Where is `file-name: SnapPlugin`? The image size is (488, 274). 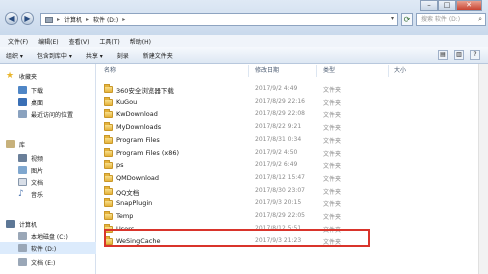 file-name: SnapPlugin is located at coordinates (134, 203).